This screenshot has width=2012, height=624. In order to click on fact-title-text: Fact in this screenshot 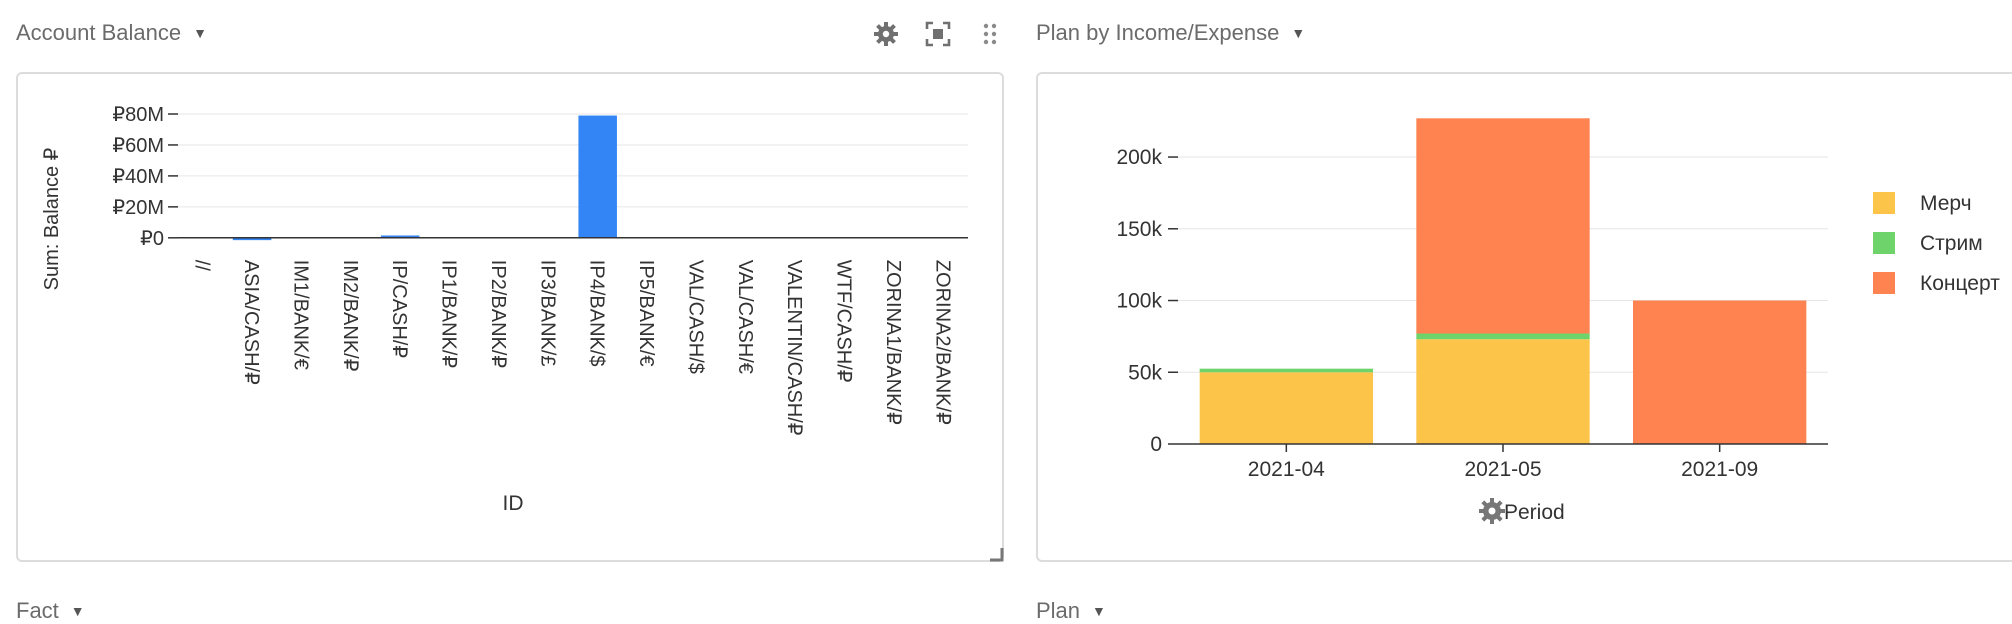, I will do `click(37, 610)`.